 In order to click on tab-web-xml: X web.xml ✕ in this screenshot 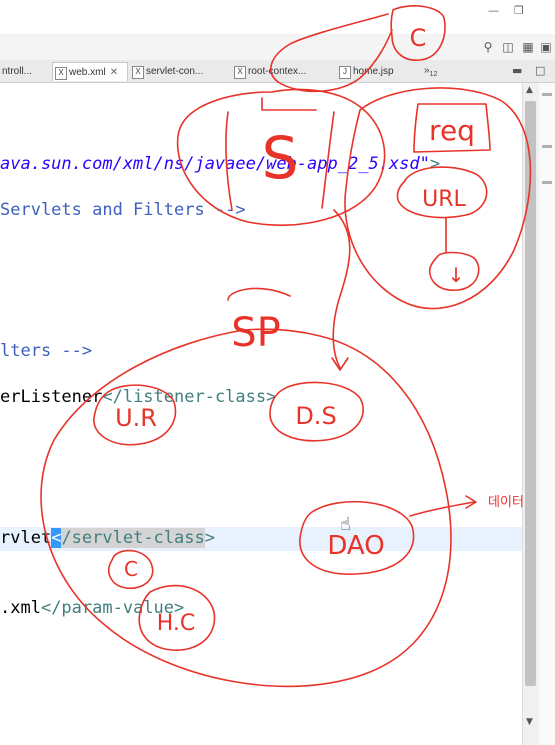, I will do `click(90, 71)`.